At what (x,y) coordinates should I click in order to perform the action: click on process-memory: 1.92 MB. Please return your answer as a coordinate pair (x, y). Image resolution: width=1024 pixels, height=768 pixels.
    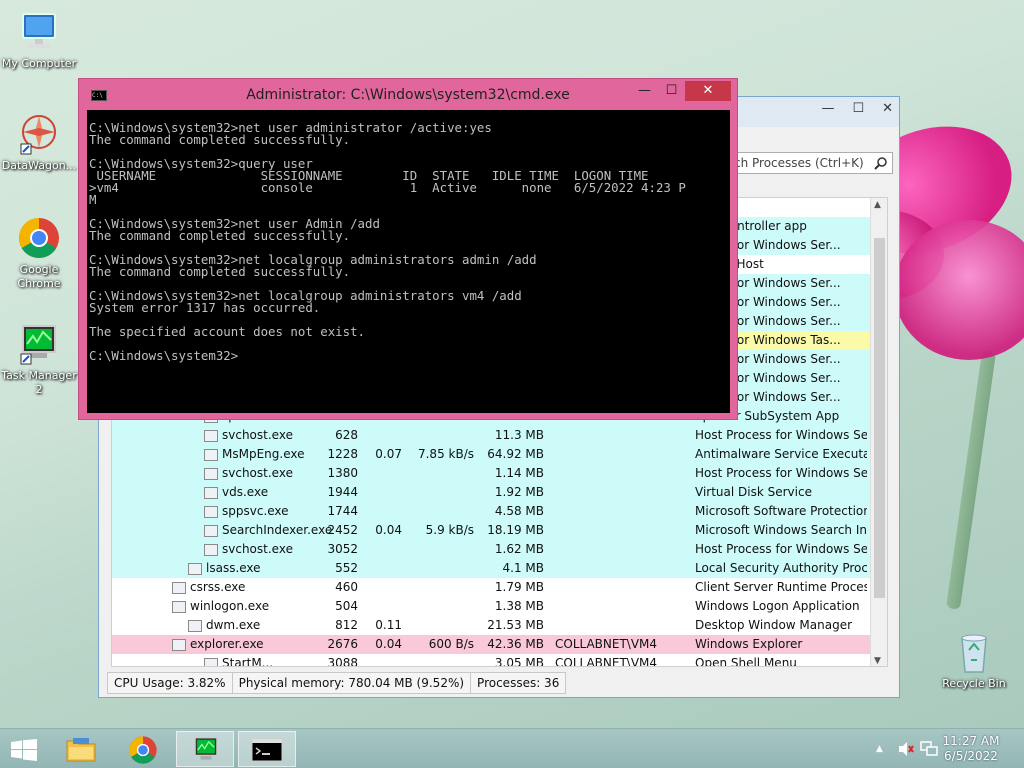
    Looking at the image, I should click on (519, 492).